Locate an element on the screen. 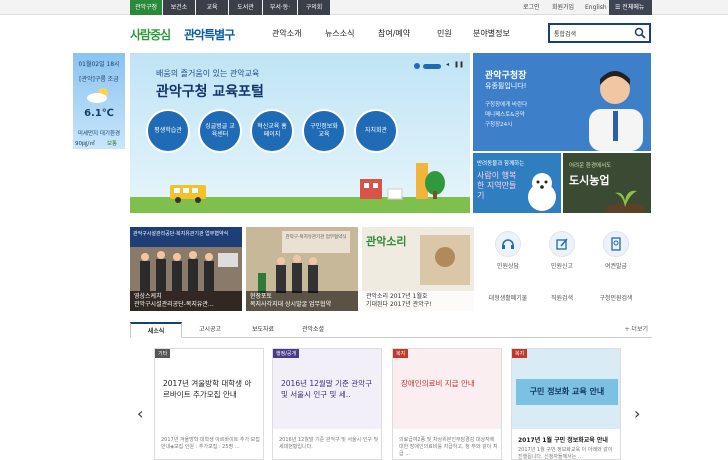 This screenshot has height=460, width=728. news-caption: 관악소리 2017년 1월호 기대된다 2017년 관악구! is located at coordinates (418, 301).